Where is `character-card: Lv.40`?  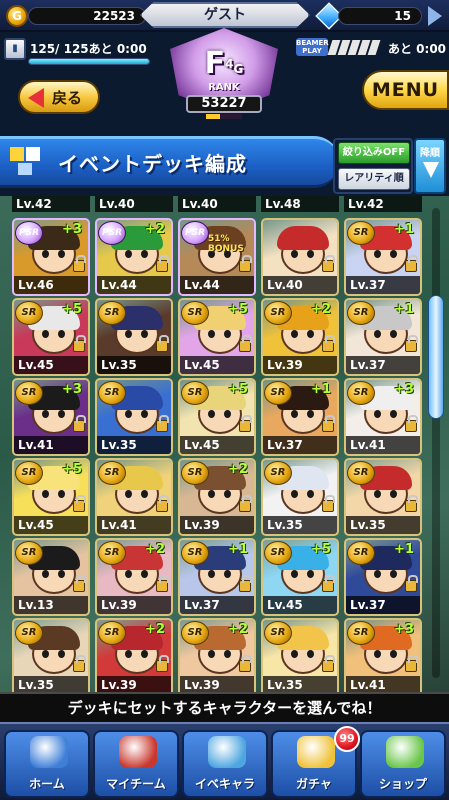 character-card: Lv.40 is located at coordinates (300, 257).